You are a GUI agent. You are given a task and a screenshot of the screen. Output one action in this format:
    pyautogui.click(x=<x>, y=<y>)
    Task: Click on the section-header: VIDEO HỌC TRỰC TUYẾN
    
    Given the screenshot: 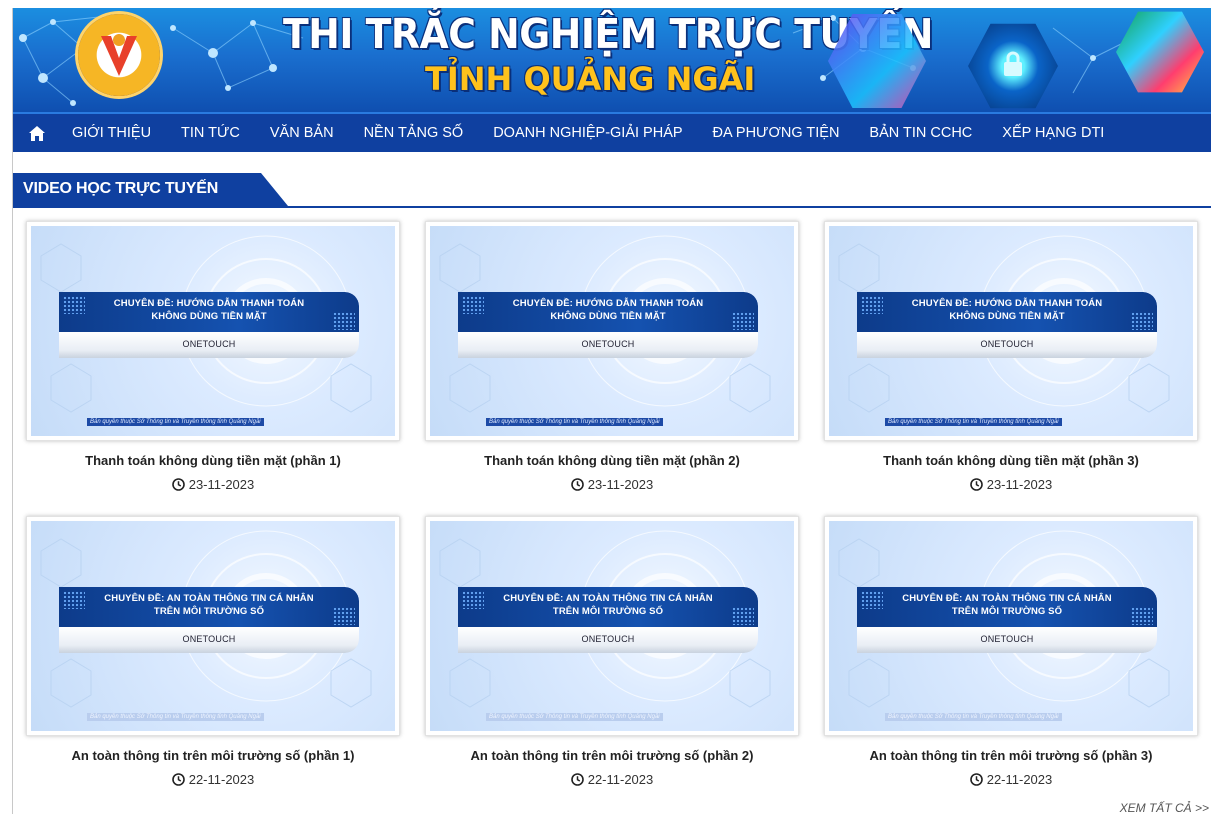 What is the action you would take?
    pyautogui.click(x=612, y=190)
    